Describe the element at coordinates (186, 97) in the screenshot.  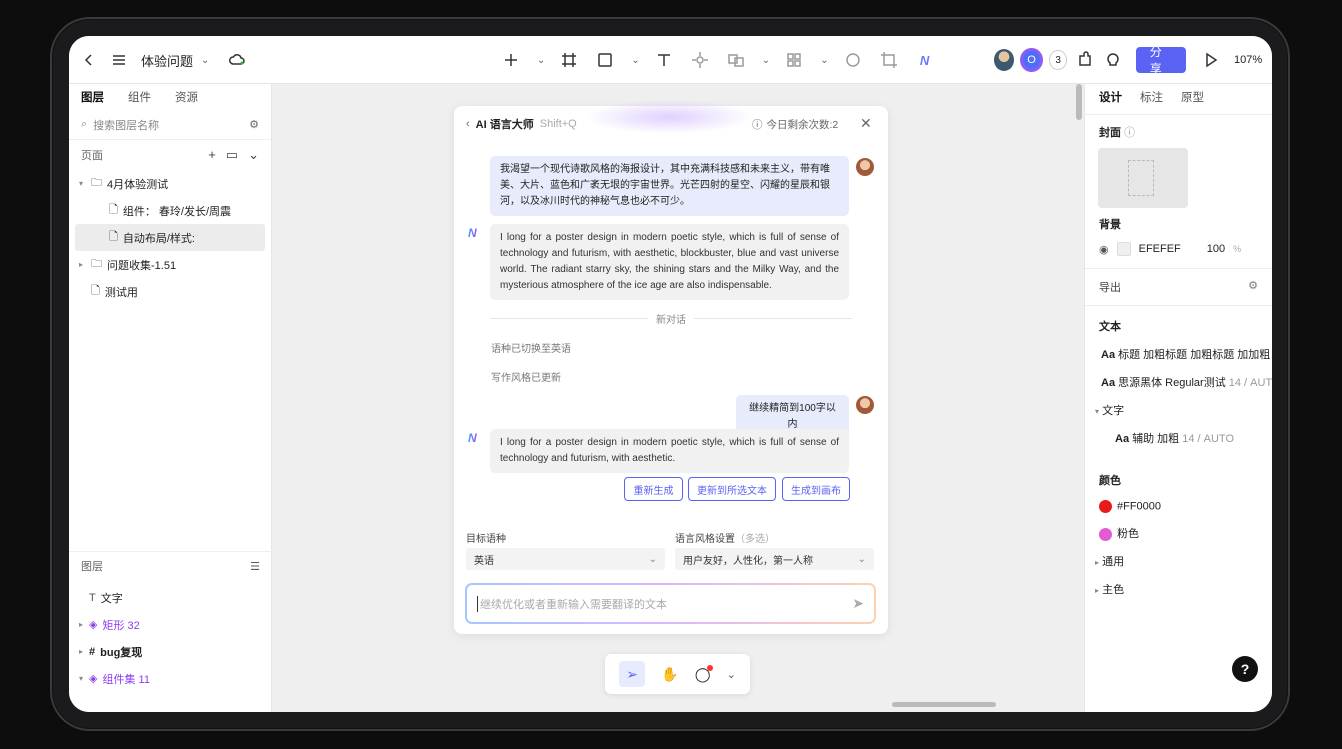
I see `tab-assets: 资源` at that location.